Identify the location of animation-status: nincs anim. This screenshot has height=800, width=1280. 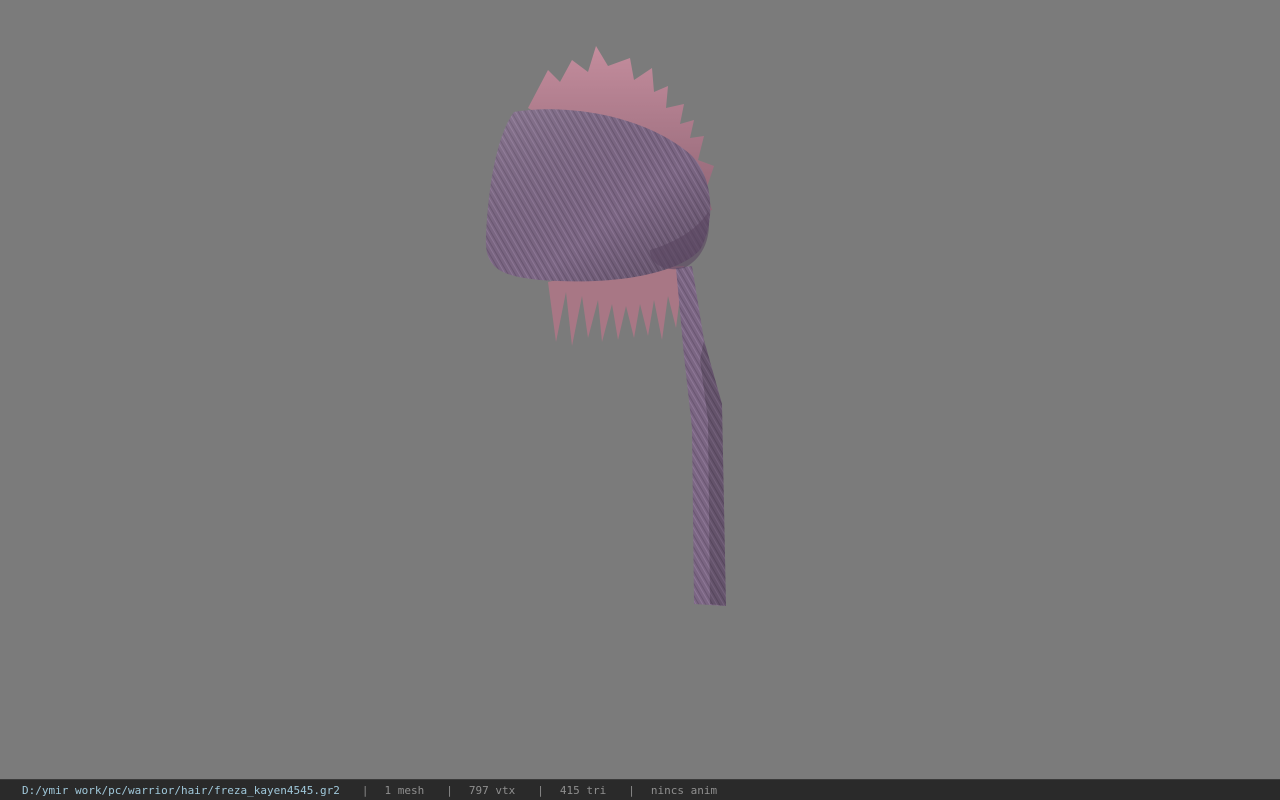
(684, 790).